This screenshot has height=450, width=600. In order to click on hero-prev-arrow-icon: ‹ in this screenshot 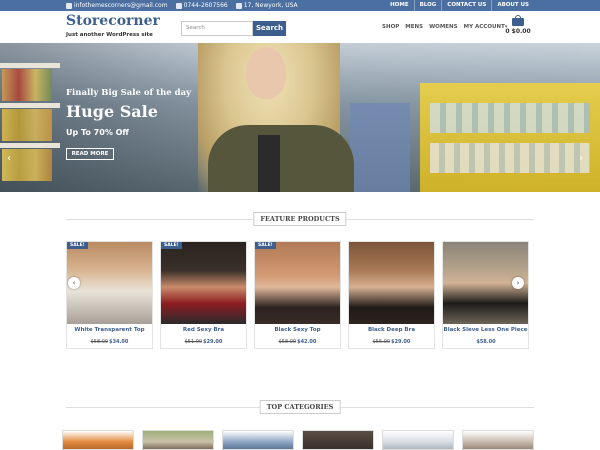, I will do `click(9, 159)`.